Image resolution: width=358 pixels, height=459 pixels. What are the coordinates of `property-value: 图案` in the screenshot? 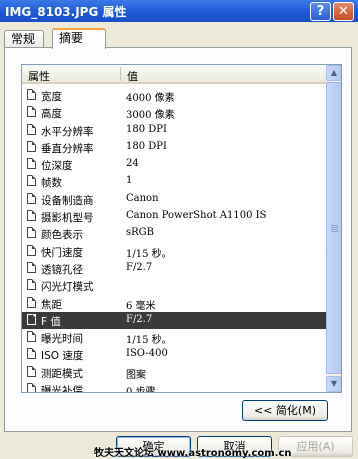 It's located at (136, 375).